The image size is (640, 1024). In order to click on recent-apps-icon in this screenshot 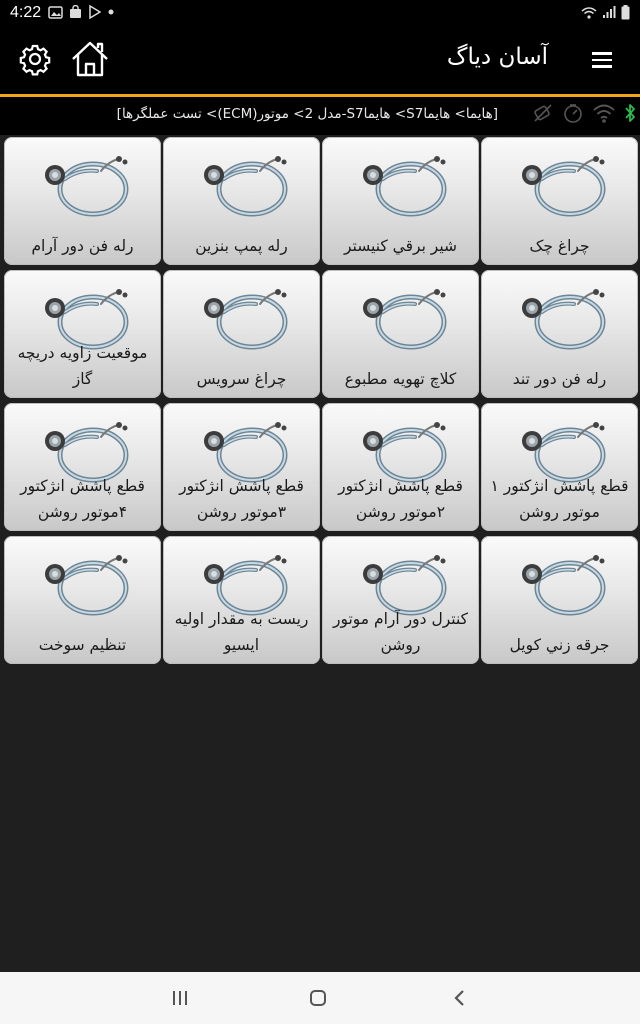, I will do `click(180, 998)`.